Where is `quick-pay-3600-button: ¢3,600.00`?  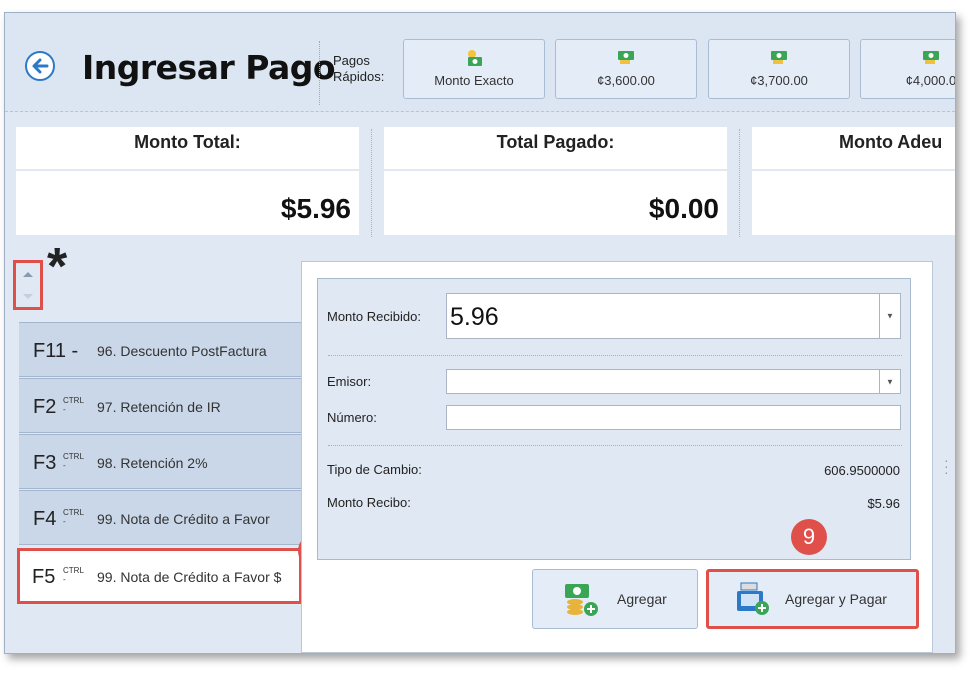 quick-pay-3600-button: ¢3,600.00 is located at coordinates (626, 69).